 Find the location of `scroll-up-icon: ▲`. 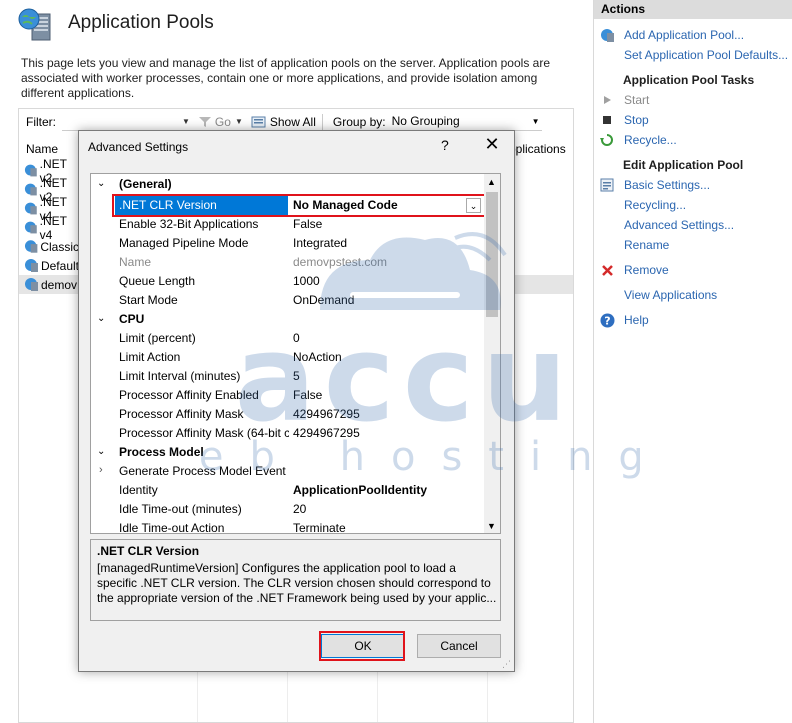

scroll-up-icon: ▲ is located at coordinates (491, 182).